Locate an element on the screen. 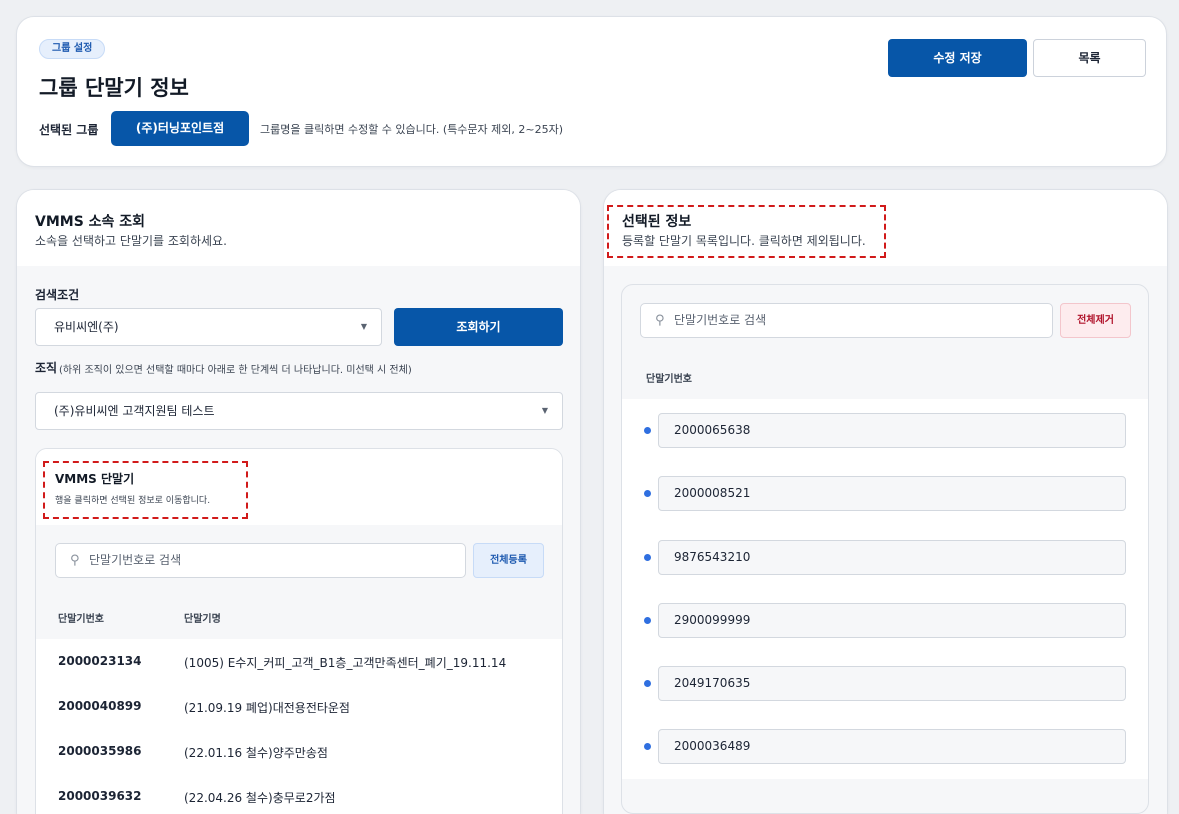 This screenshot has width=1179, height=814. search-condition-label: 검색조건 is located at coordinates (57, 295).